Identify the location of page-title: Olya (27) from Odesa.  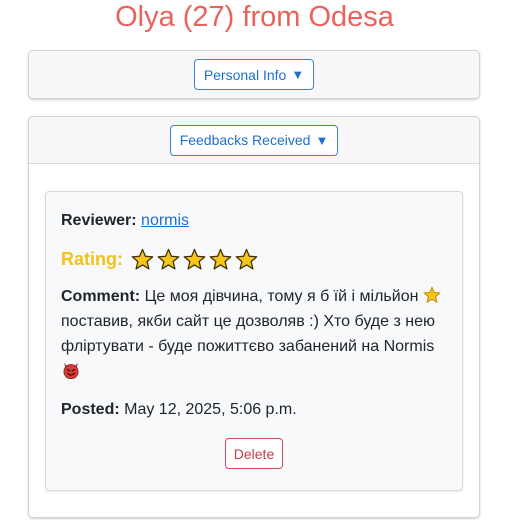
(254, 17).